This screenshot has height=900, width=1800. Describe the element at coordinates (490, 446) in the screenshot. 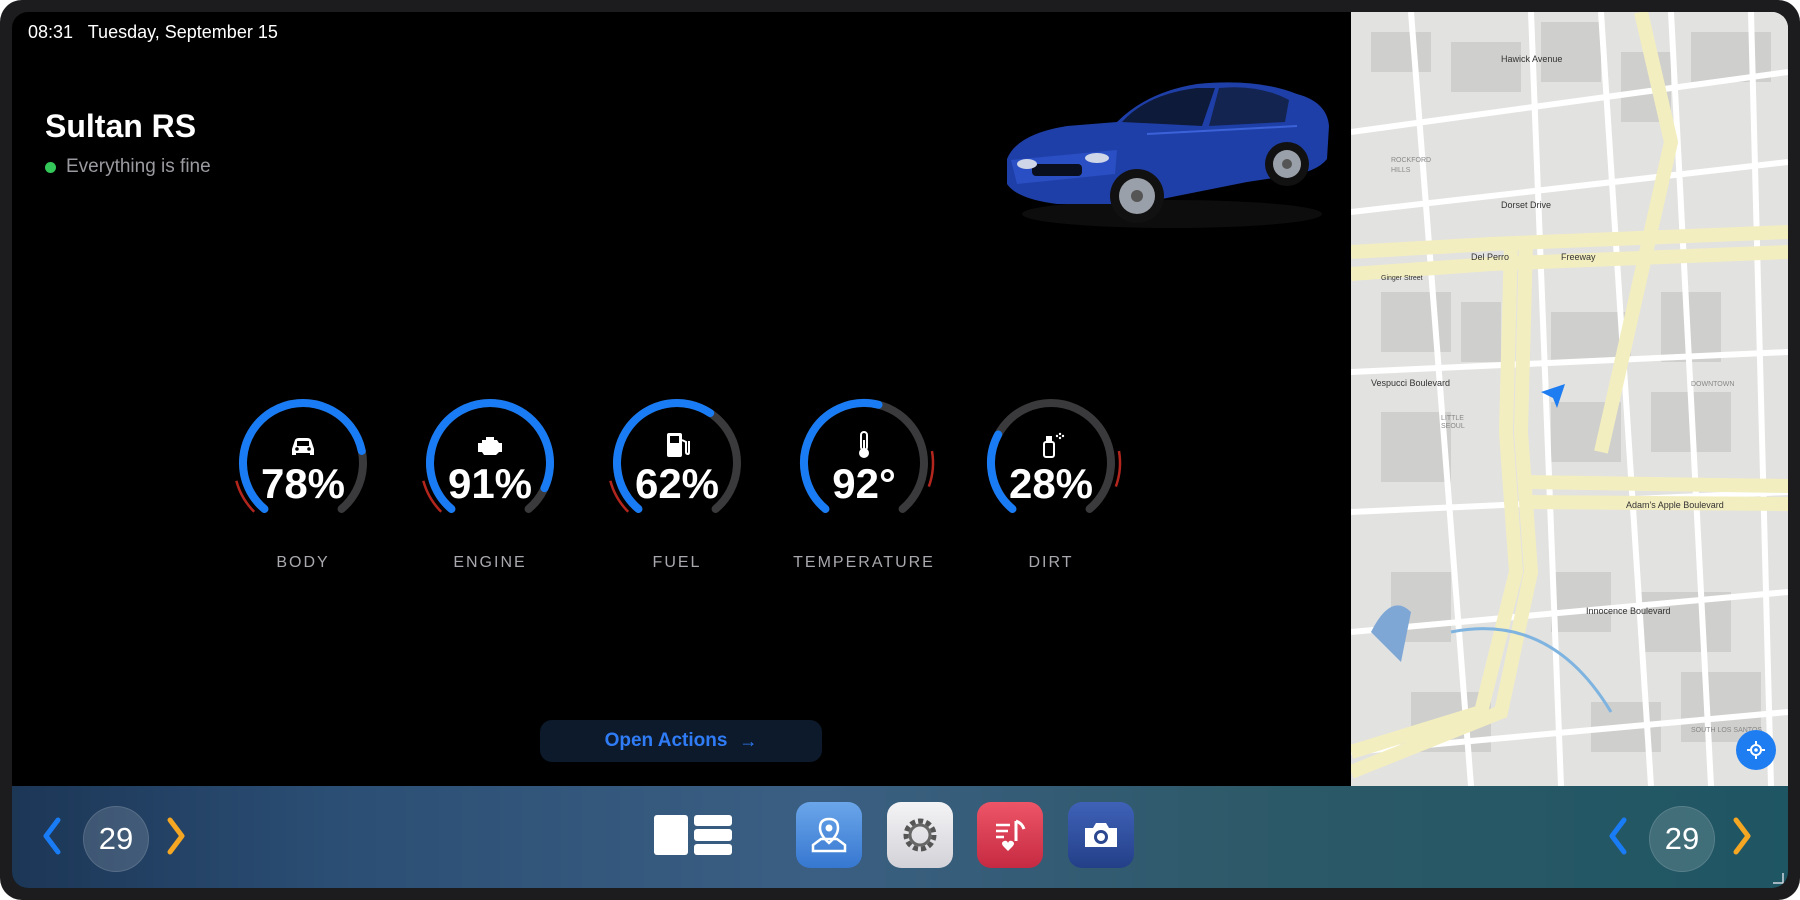

I see `engine-icon` at that location.